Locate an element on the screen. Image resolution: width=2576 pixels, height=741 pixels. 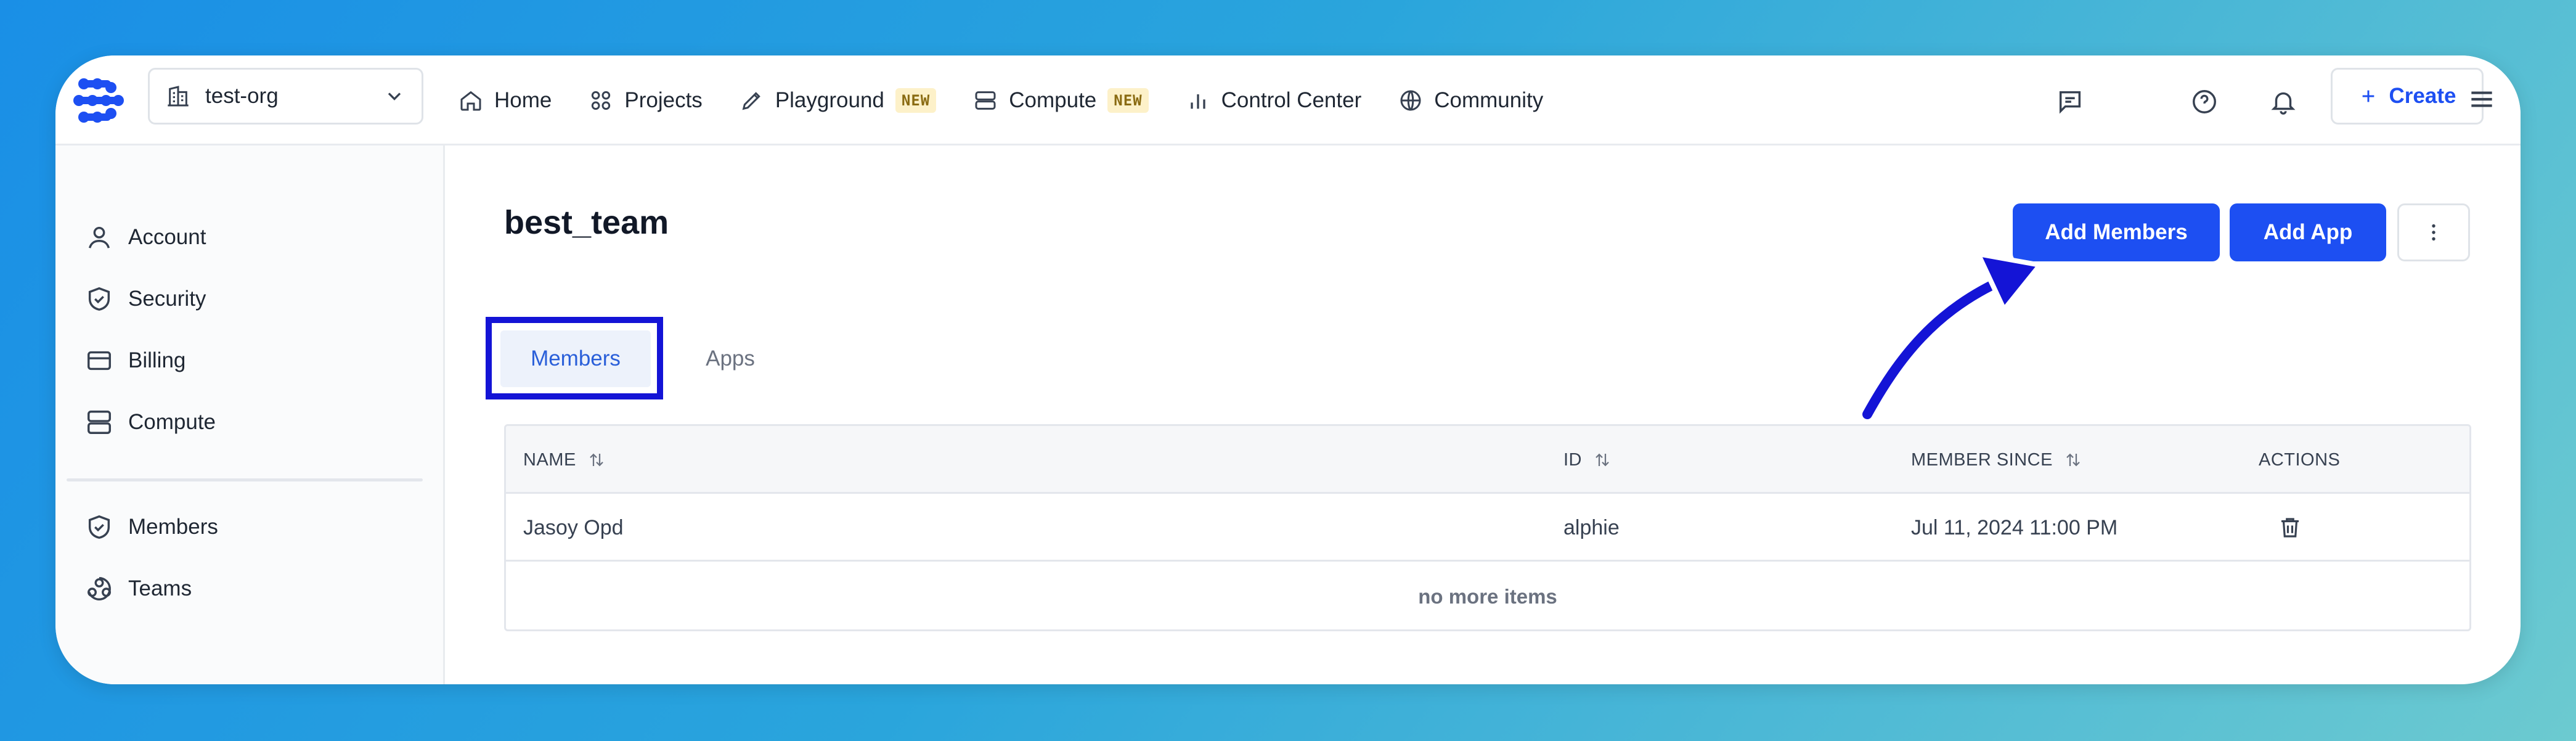
chevron-down-icon is located at coordinates (394, 96).